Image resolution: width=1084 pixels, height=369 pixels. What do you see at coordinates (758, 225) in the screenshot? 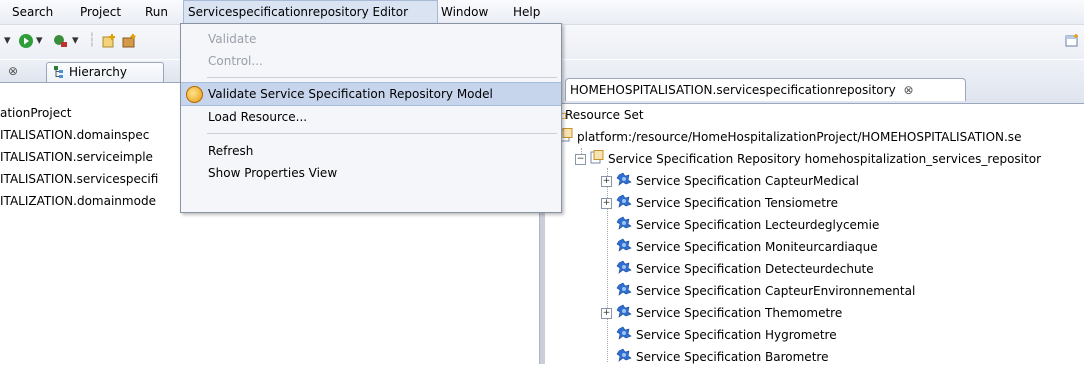
I see `service-specification-label: Service Specification Lecteurdeglycemie` at bounding box center [758, 225].